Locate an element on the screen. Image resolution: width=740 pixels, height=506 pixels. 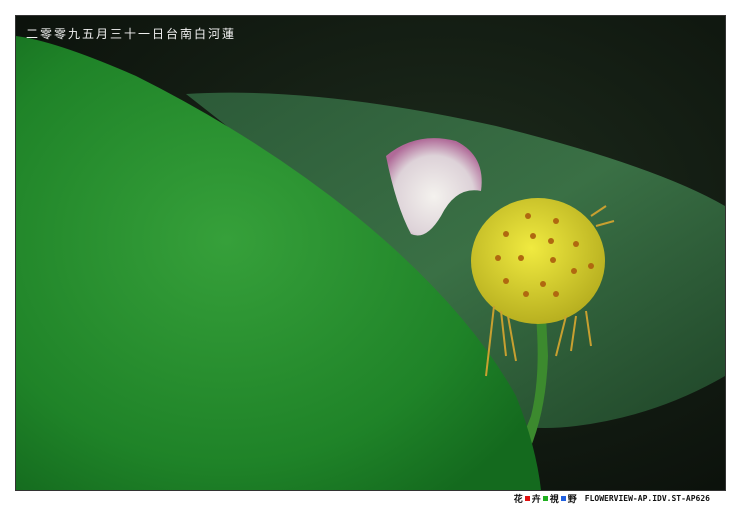
green-square-icon is located at coordinates (545, 498).